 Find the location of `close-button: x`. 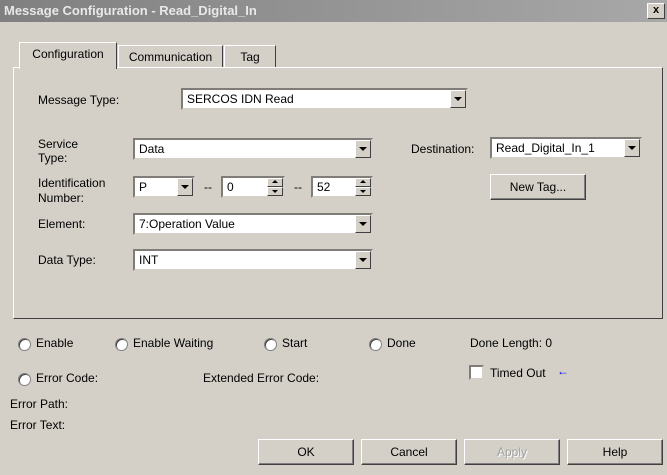

close-button: x is located at coordinates (656, 11).